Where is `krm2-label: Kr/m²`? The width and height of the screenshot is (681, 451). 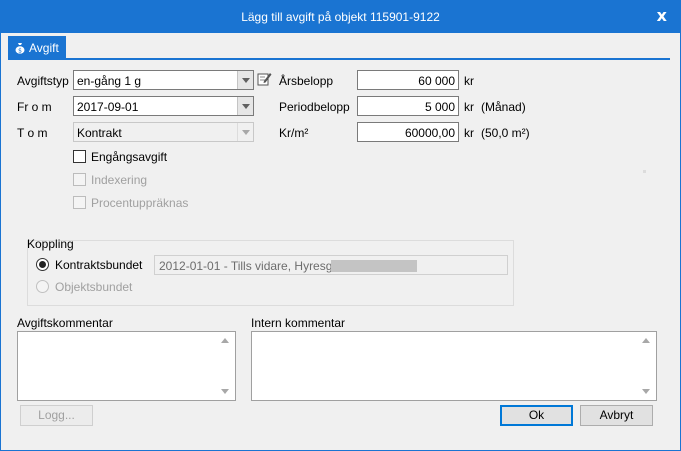 krm2-label: Kr/m² is located at coordinates (294, 133).